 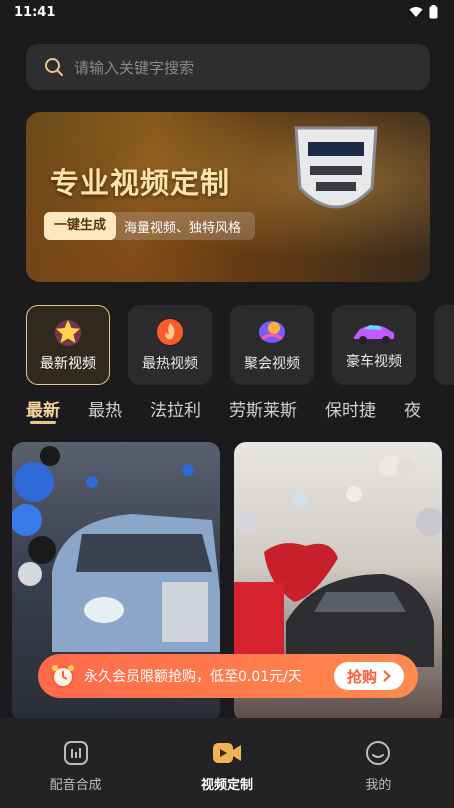 I want to click on tab-night: 夜, so click(x=412, y=412).